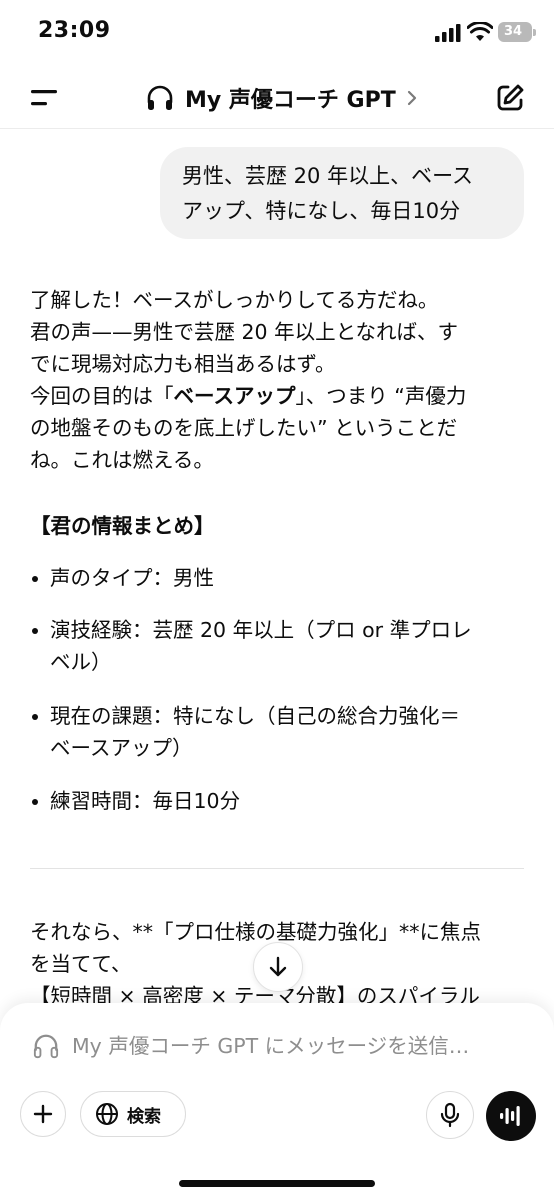 The image size is (554, 1200). Describe the element at coordinates (290, 100) in the screenshot. I see `gpt-title: My 声優コーチ GPT` at that location.